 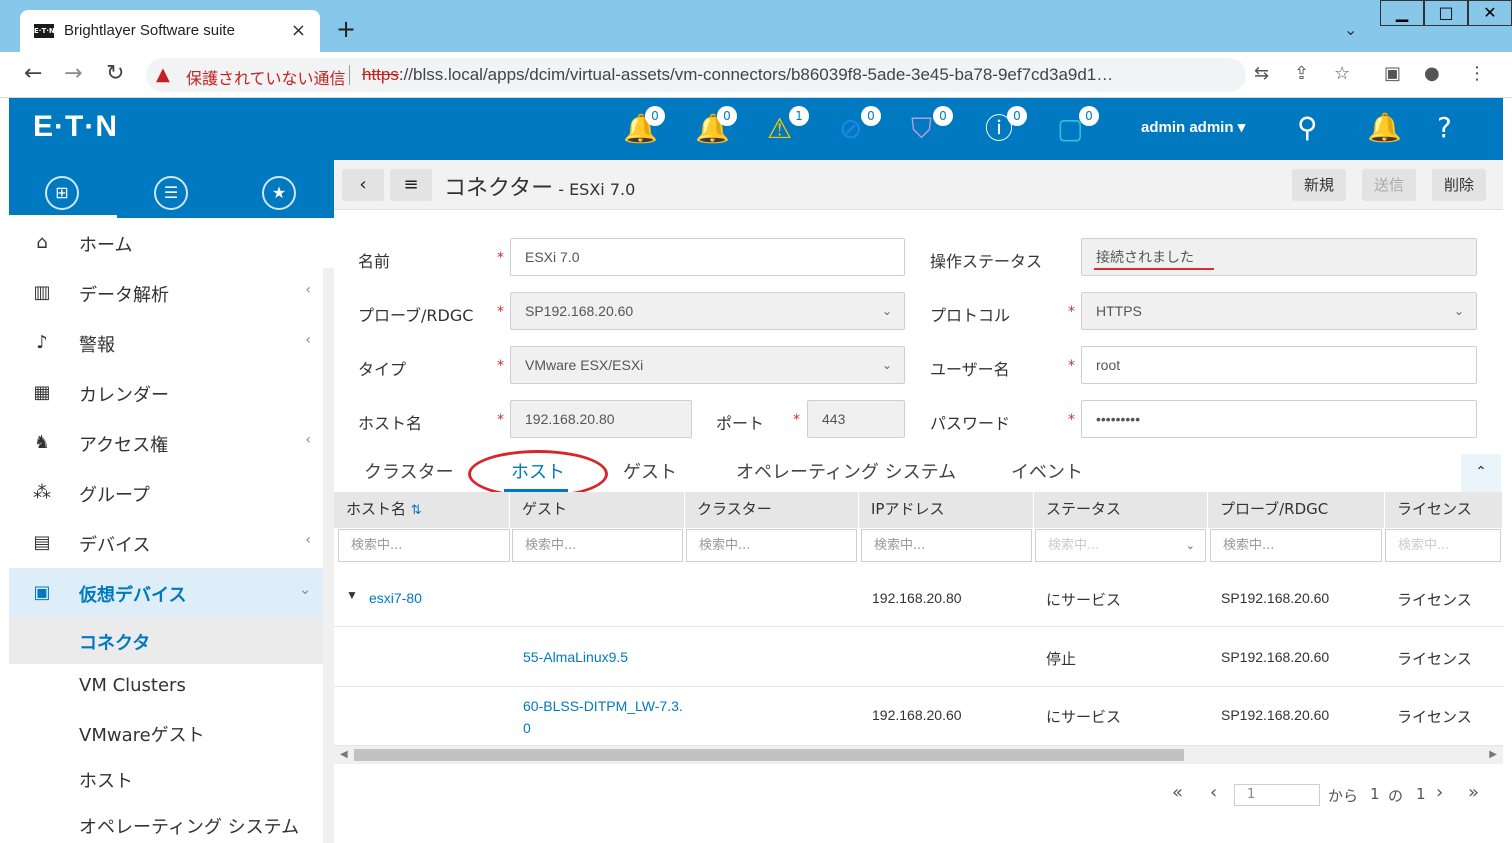 I want to click on column-header-cluster: クラスター, so click(x=772, y=510).